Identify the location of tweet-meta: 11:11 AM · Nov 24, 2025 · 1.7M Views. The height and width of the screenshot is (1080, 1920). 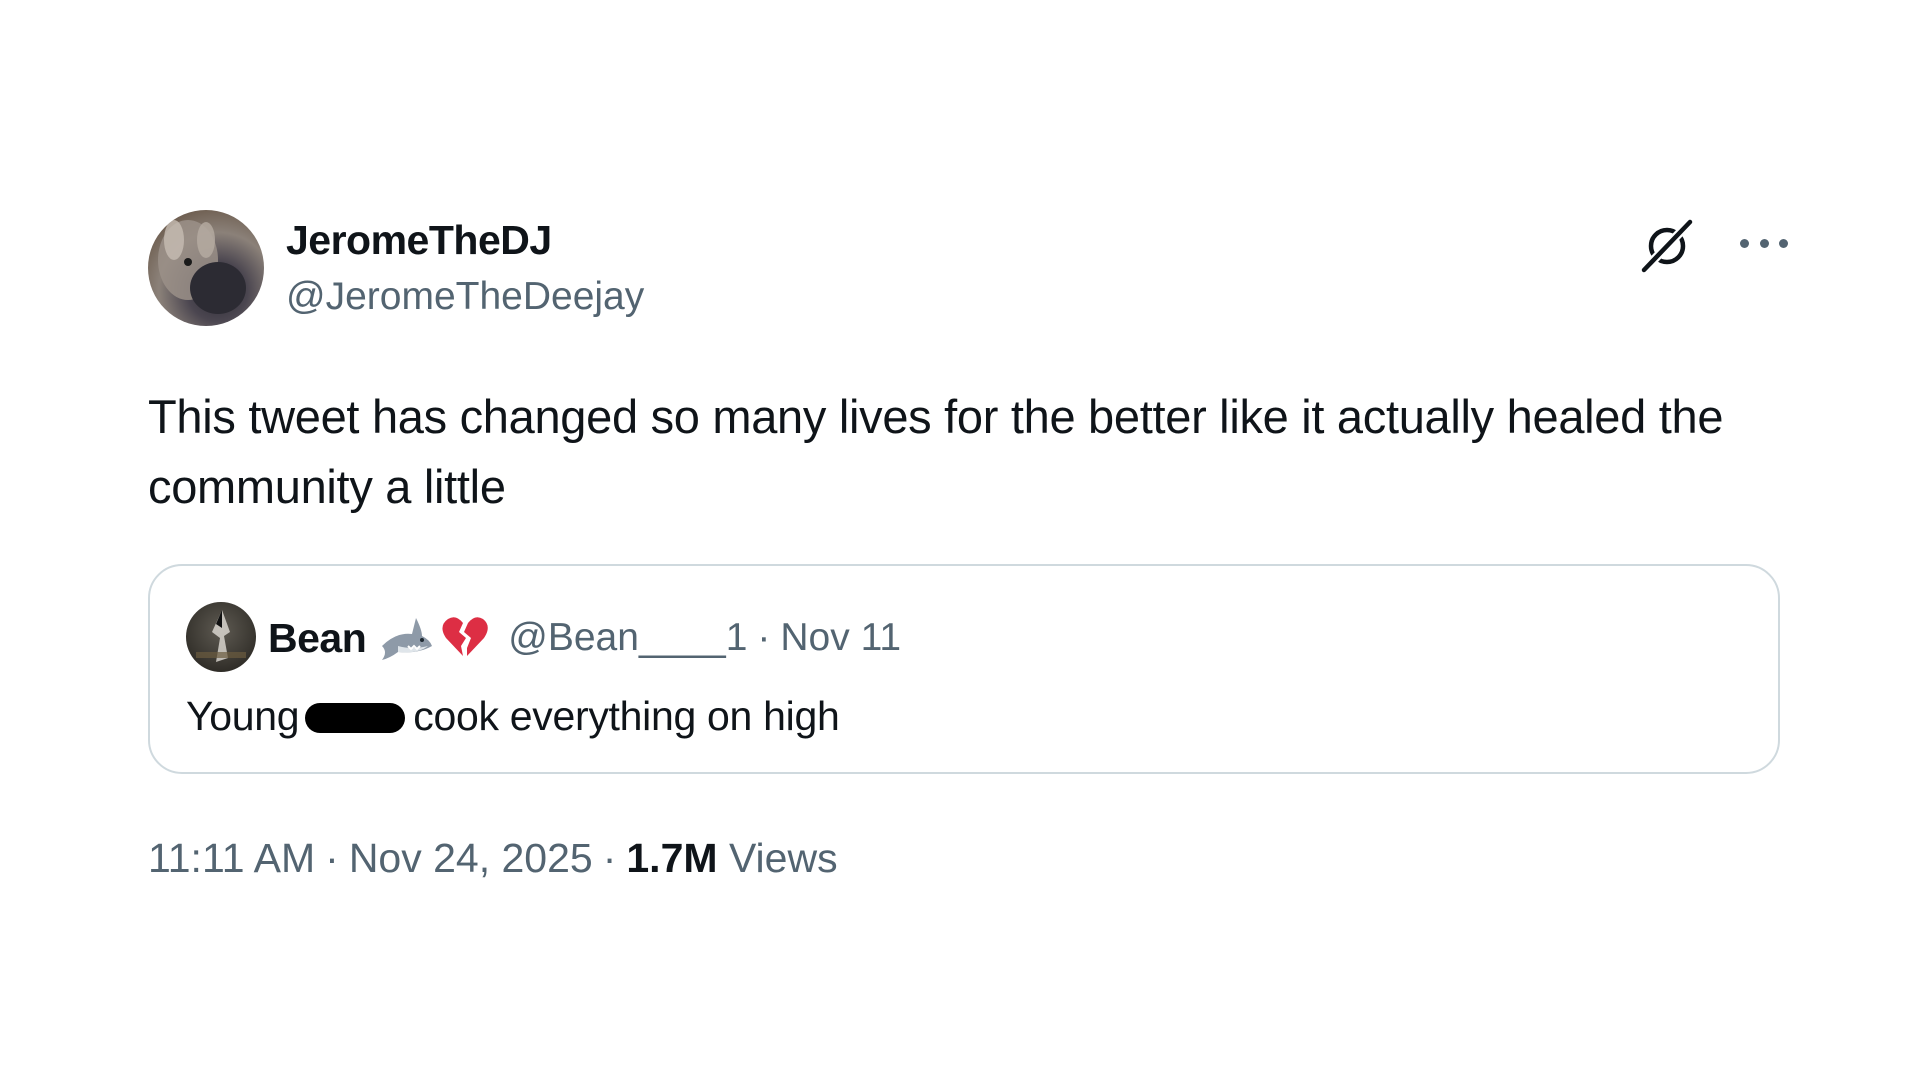
(968, 858).